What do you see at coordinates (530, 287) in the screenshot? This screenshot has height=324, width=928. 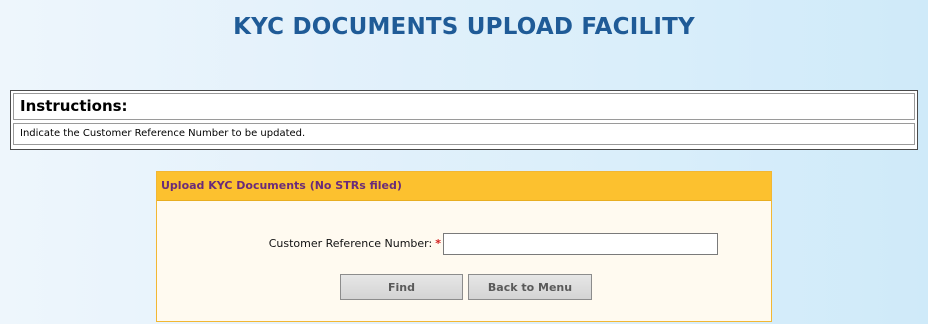 I see `back-to-menu-button: Back to Menu` at bounding box center [530, 287].